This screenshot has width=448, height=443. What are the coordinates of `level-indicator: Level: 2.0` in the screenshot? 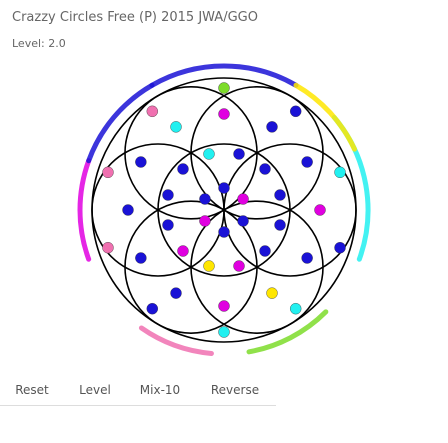 It's located at (39, 43).